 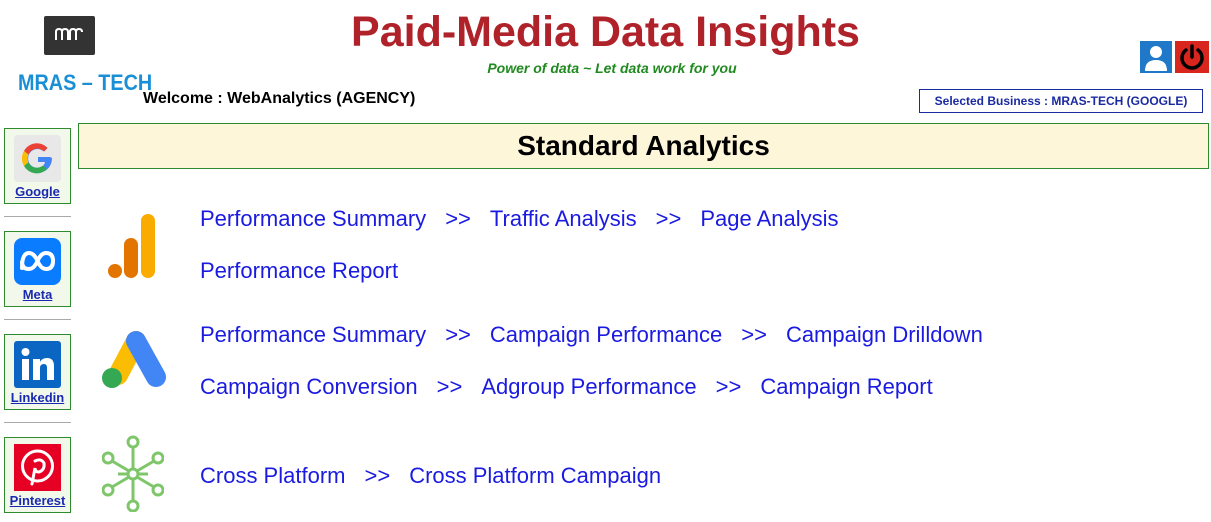 What do you see at coordinates (37, 261) in the screenshot?
I see `meta-icon` at bounding box center [37, 261].